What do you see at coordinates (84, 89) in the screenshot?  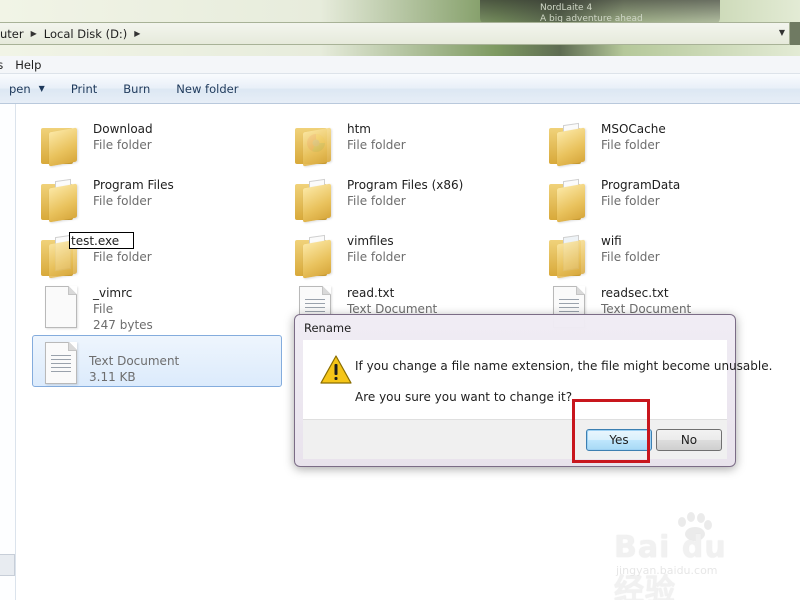 I see `print-button: Print` at bounding box center [84, 89].